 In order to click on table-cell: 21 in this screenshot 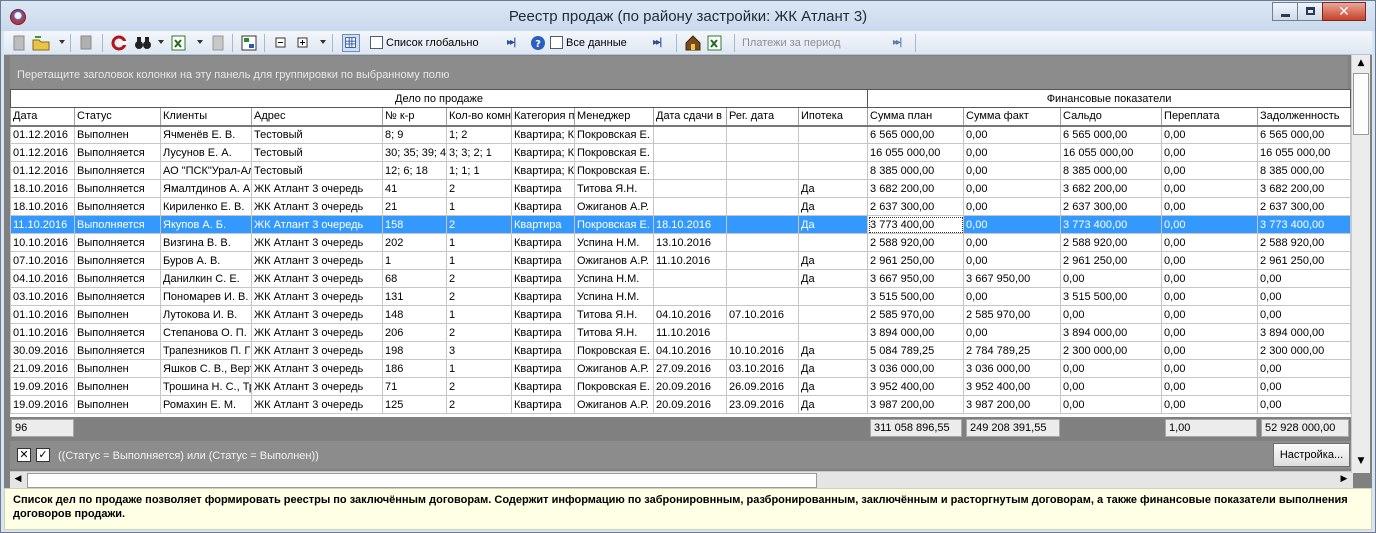, I will do `click(414, 206)`.